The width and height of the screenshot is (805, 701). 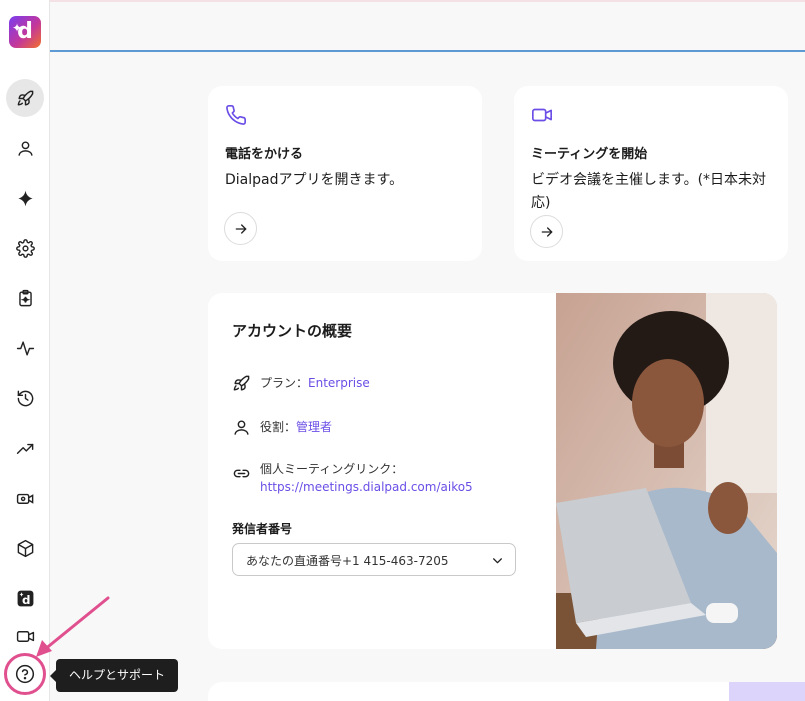 I want to click on sidebar-item-meetings-settings, so click(x=25, y=498).